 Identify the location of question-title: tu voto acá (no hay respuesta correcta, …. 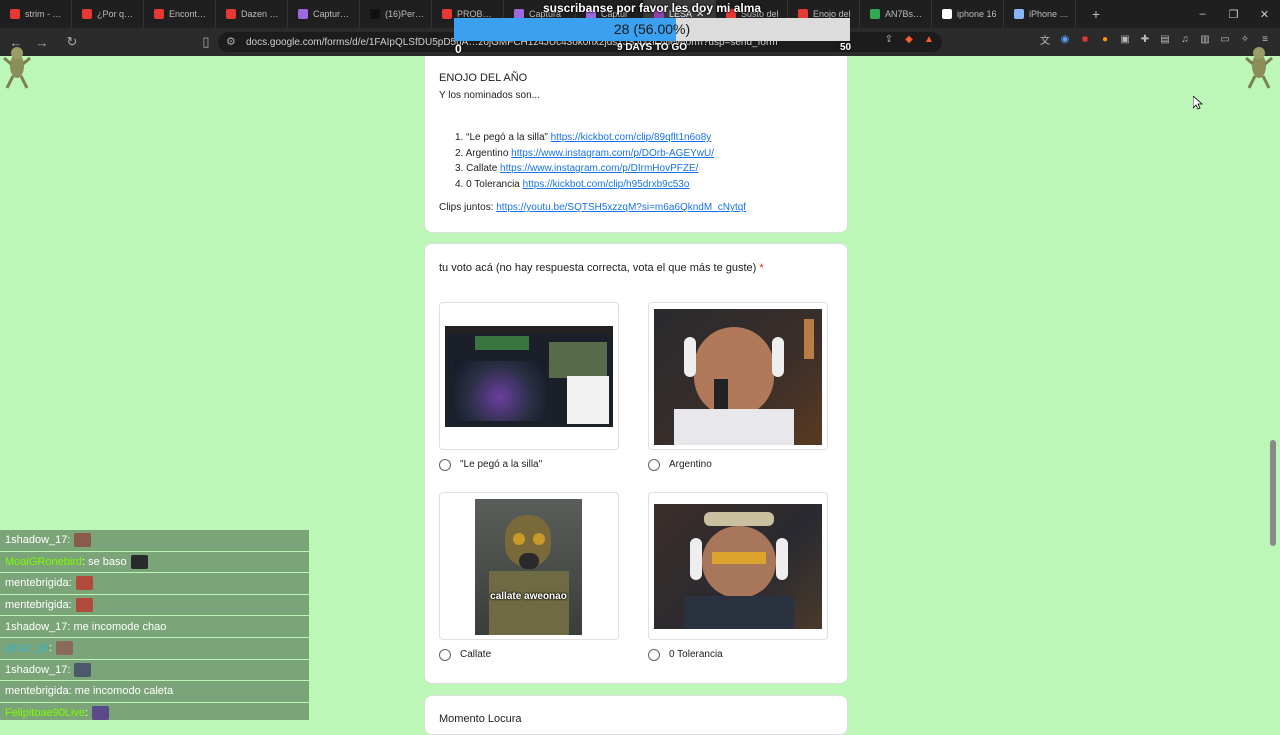
(601, 268).